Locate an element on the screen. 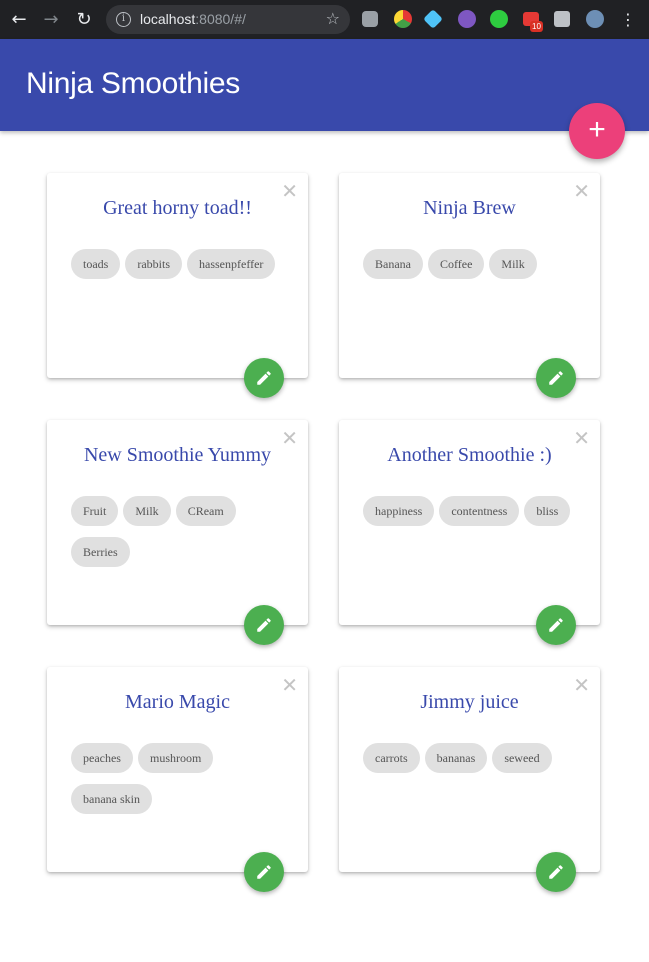 The height and width of the screenshot is (962, 649). smoothie-card: Ninja Brew ✕ Banana Coffee Milk is located at coordinates (469, 285).